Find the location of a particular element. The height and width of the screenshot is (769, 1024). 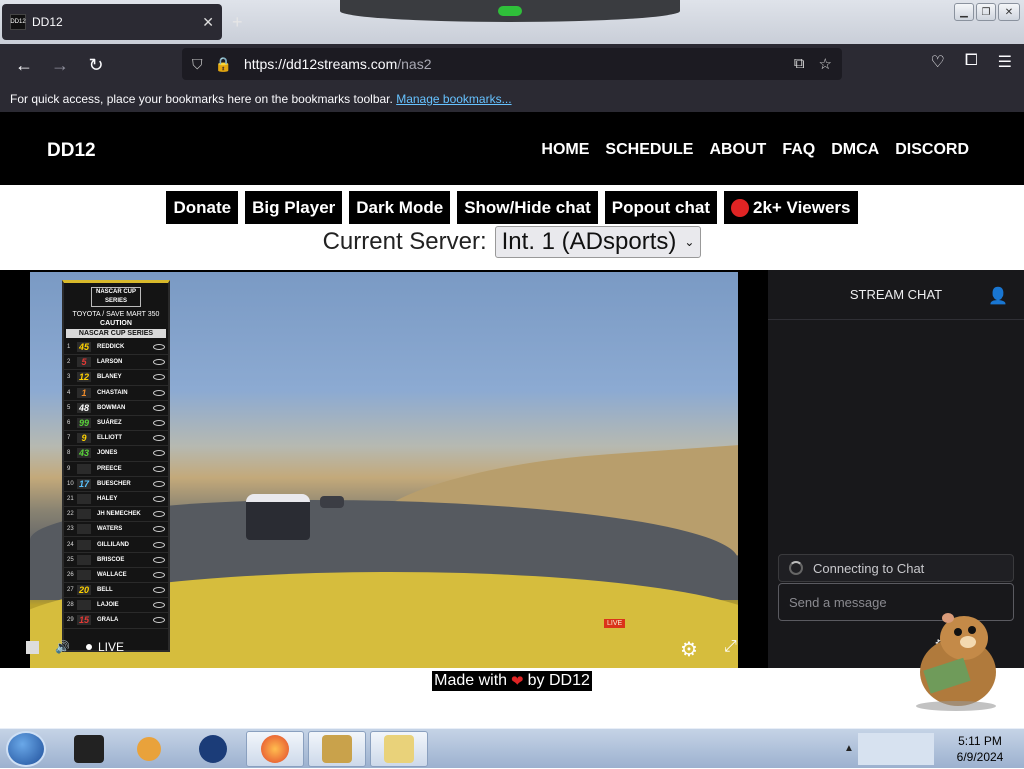

leaderboard-position: 10 is located at coordinates (70, 483).